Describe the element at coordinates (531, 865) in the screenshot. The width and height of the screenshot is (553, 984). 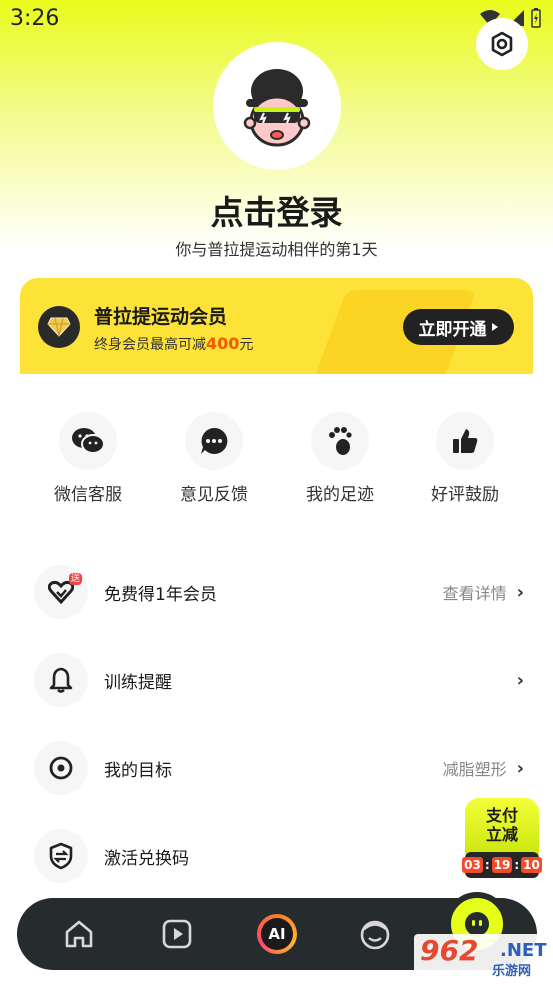
I see `countdown-seconds: 10` at that location.